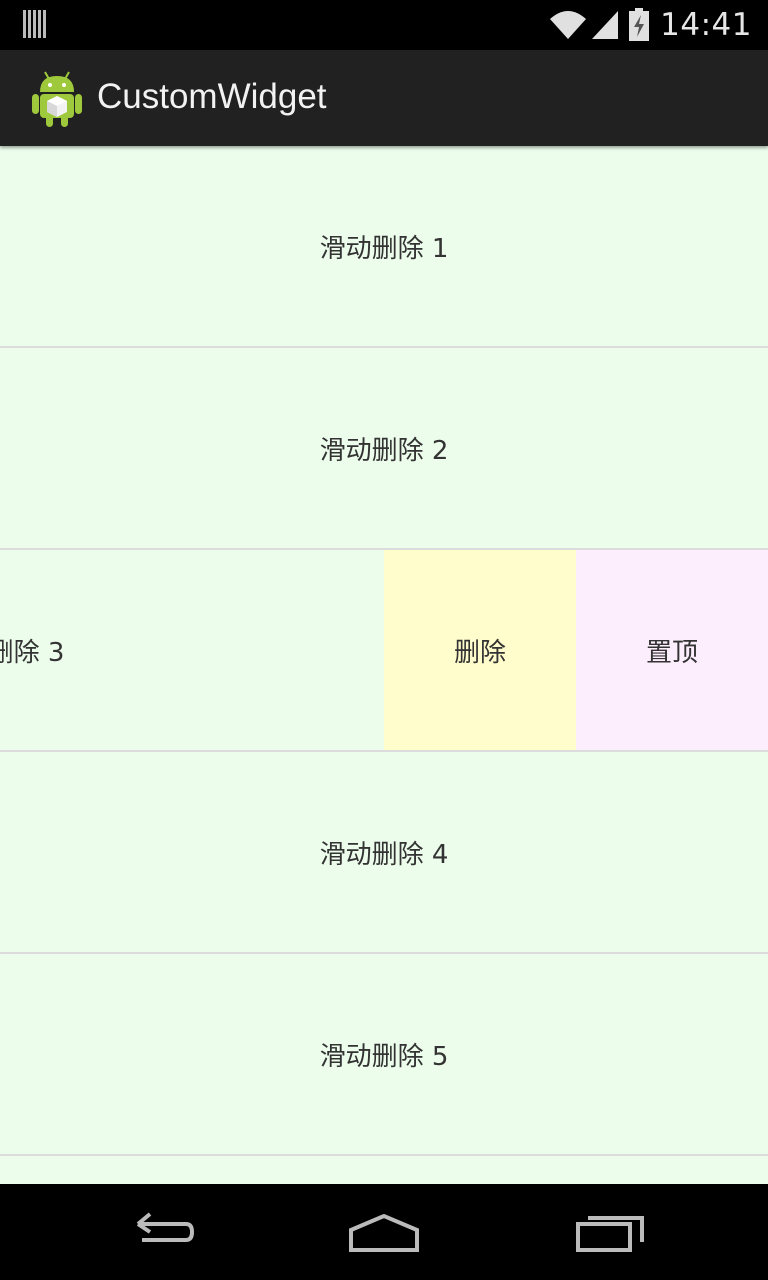 The image size is (768, 1280). I want to click on recent-apps-icon, so click(611, 1232).